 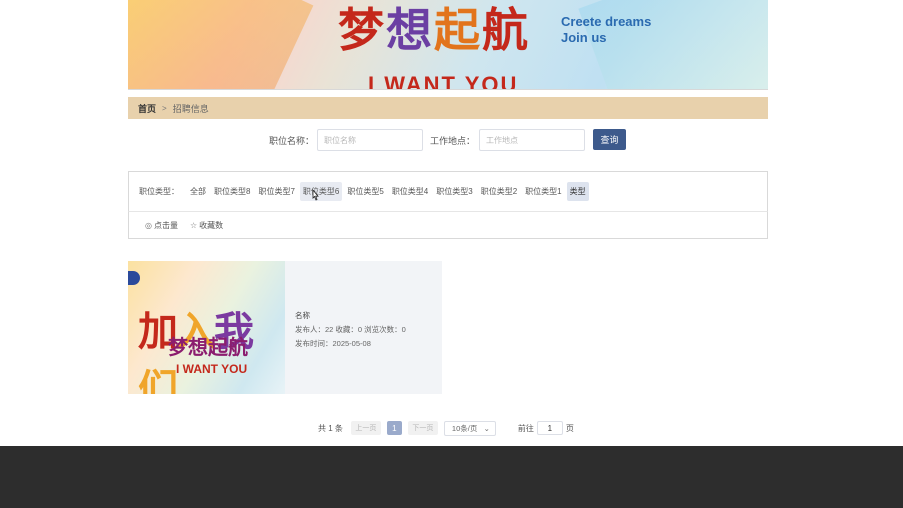 What do you see at coordinates (315, 195) in the screenshot?
I see `mouse-cursor-icon` at bounding box center [315, 195].